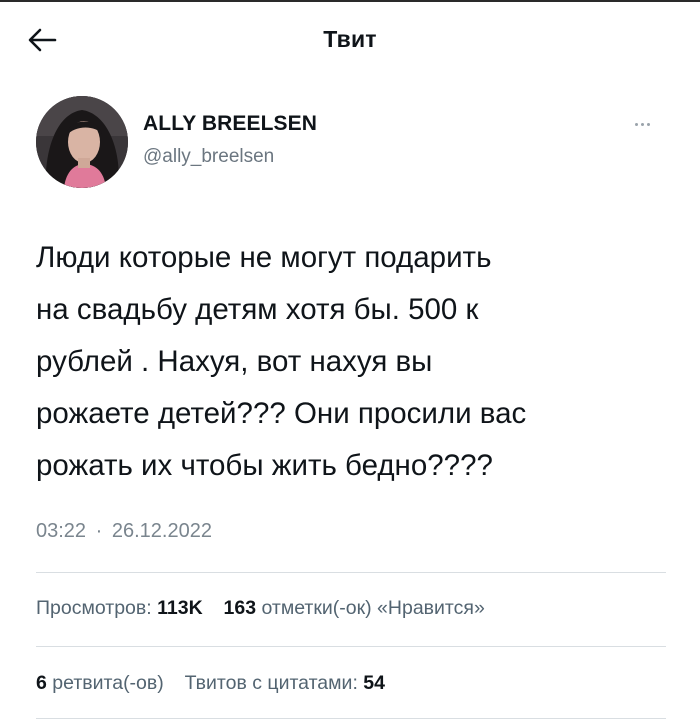  What do you see at coordinates (271, 683) in the screenshot?
I see `quotes-label: Твитов с цитатами:` at bounding box center [271, 683].